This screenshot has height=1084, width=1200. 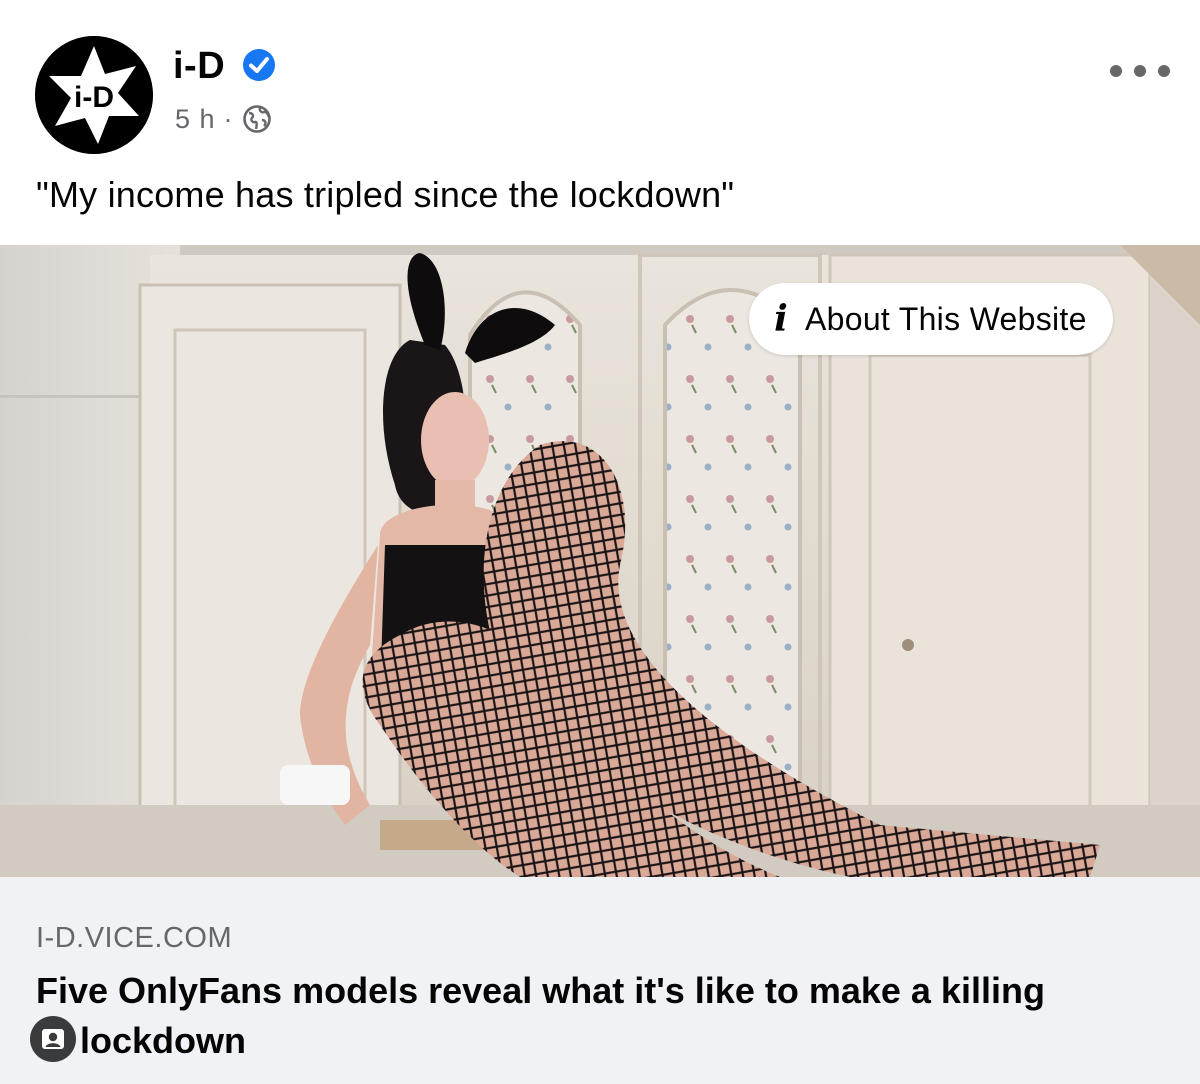 I want to click on page-avatar: i-D, so click(x=94, y=95).